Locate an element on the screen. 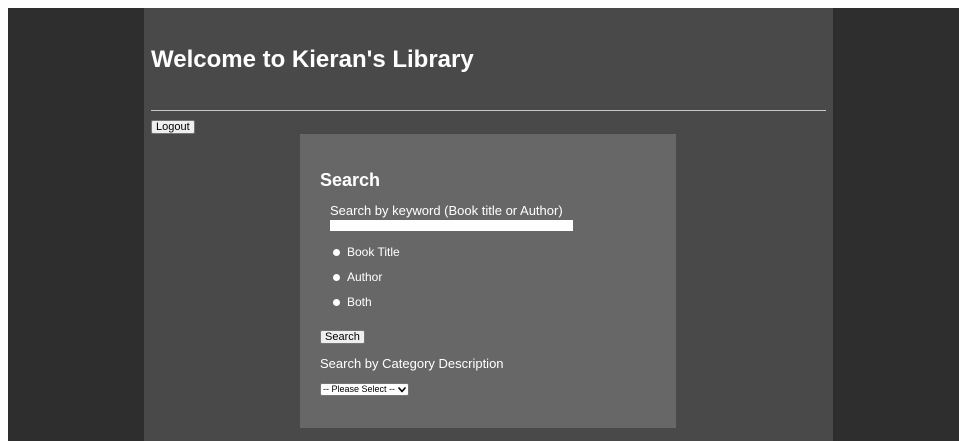 This screenshot has width=959, height=441. category-select: -- Please Select -- is located at coordinates (365, 389).